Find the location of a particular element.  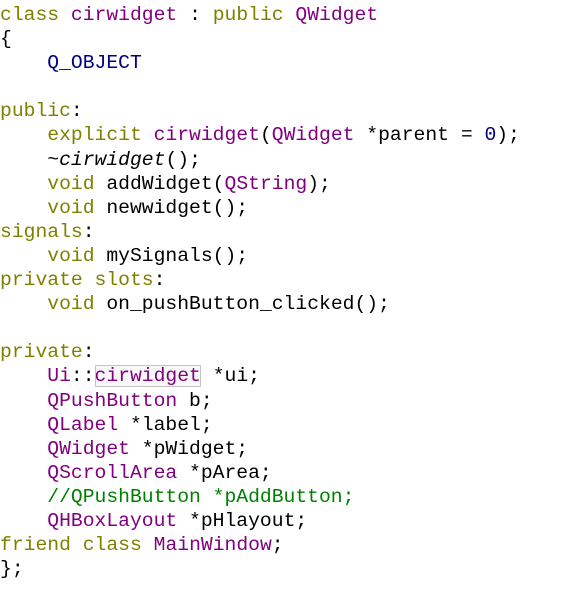

code-token-type: QScrollArea is located at coordinates (112, 472).